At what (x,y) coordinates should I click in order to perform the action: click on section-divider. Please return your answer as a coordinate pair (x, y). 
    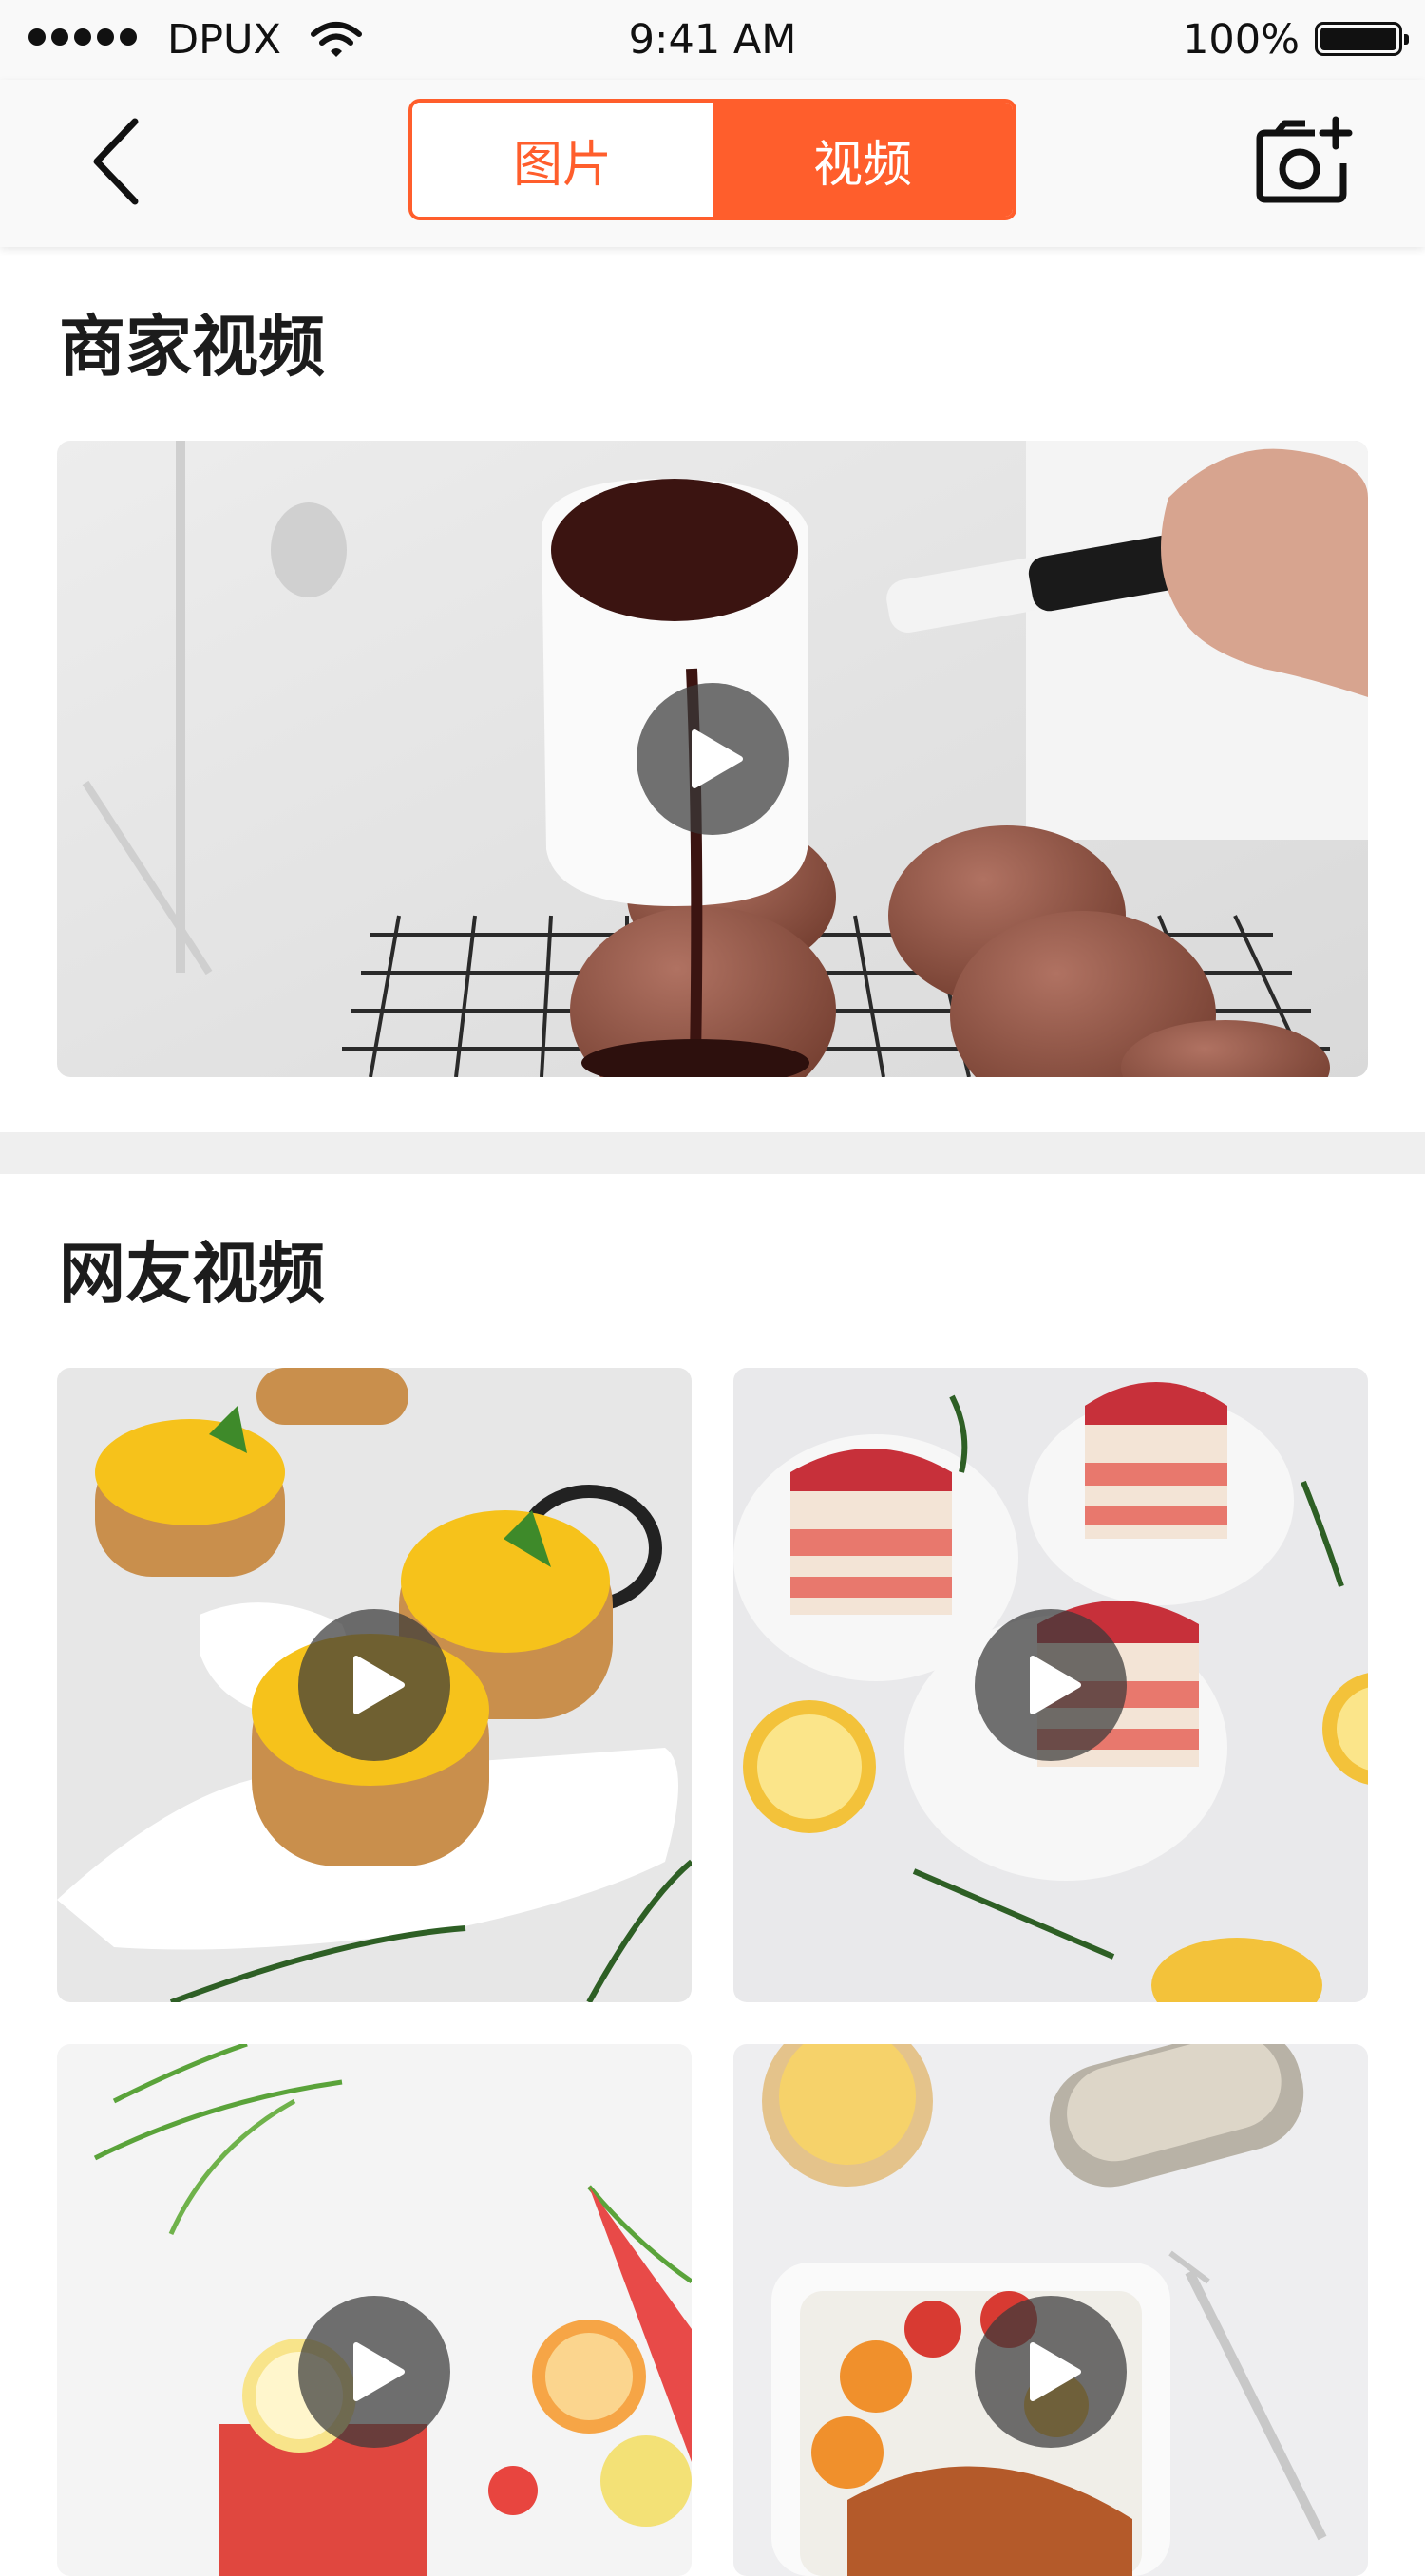
    Looking at the image, I should click on (712, 1153).